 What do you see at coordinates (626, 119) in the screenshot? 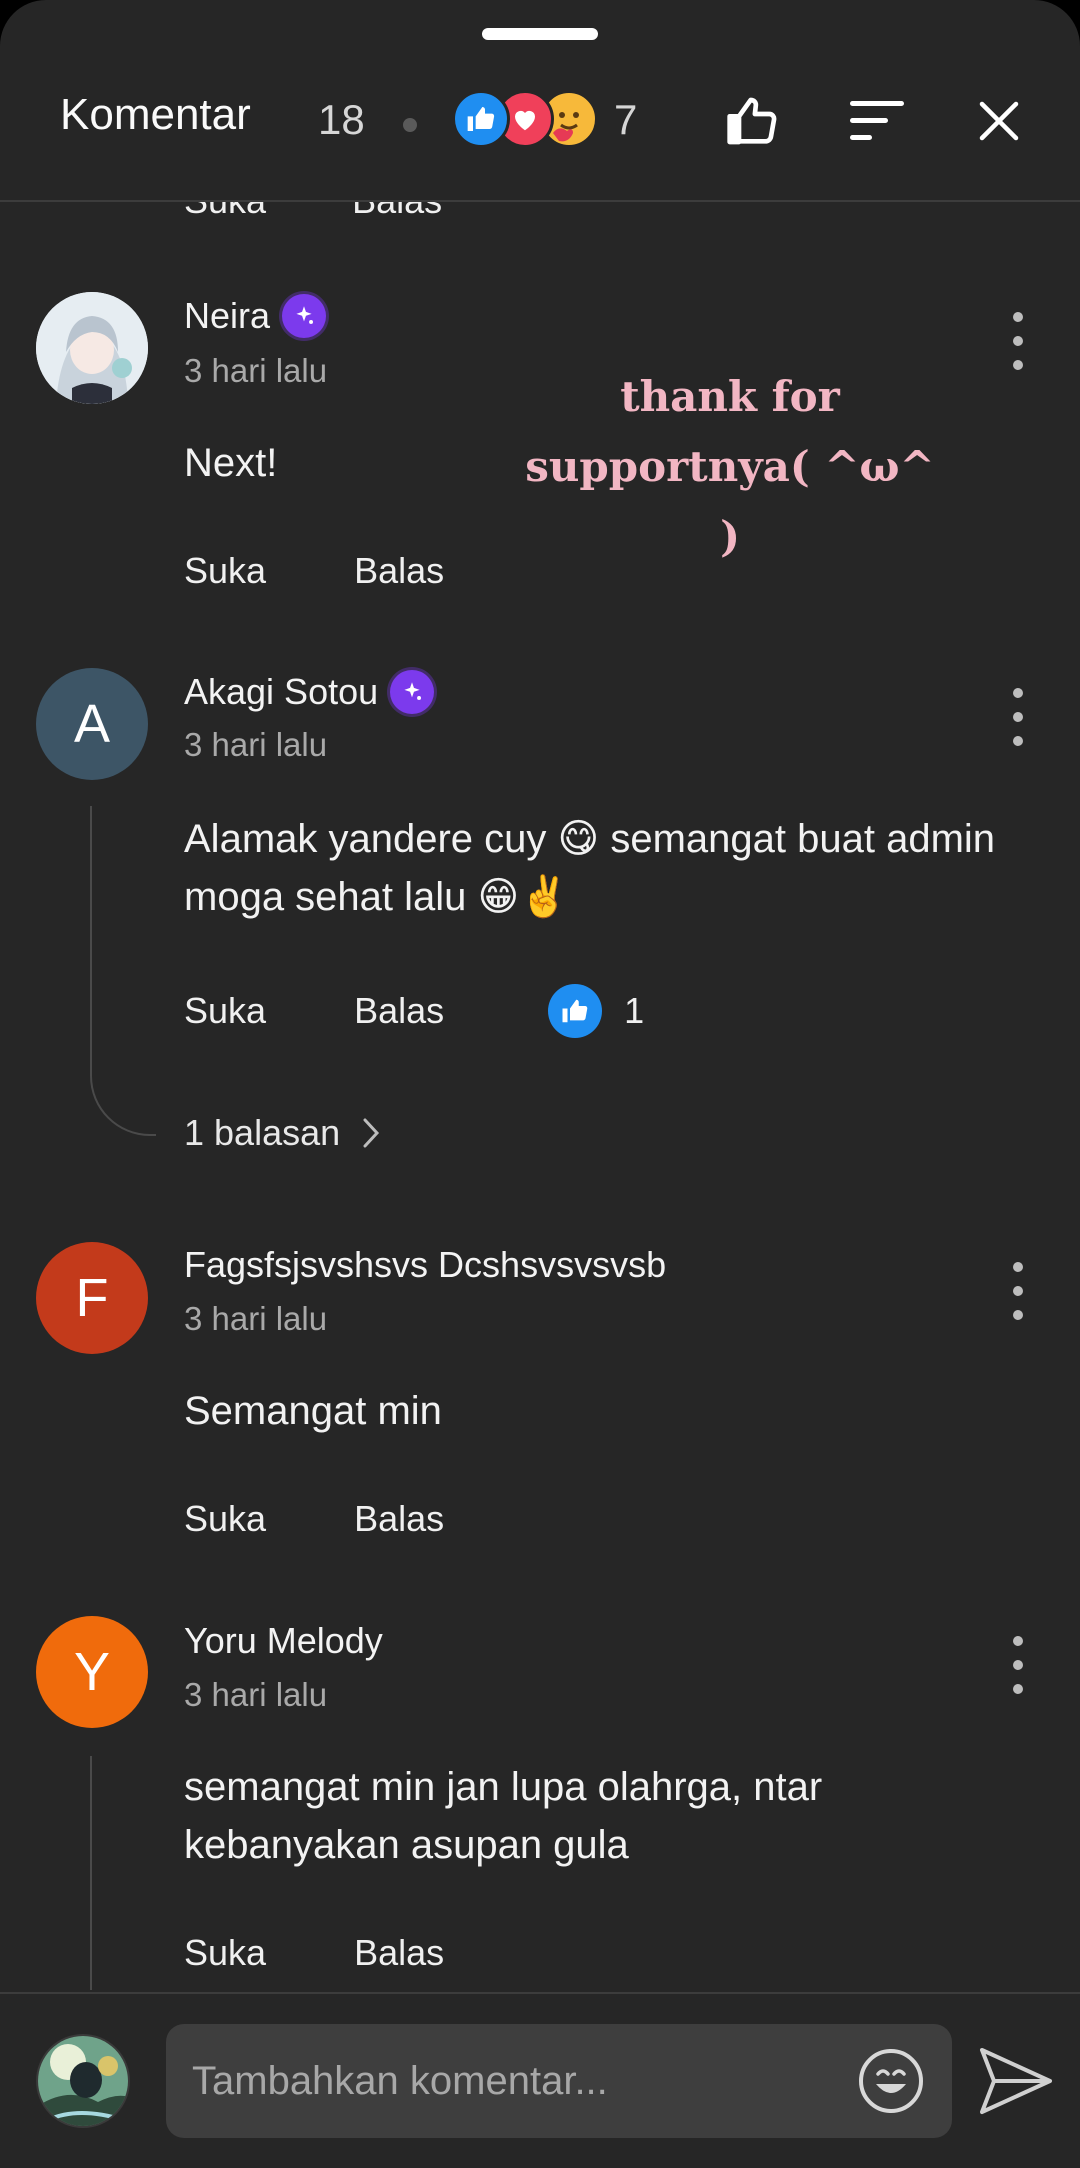
I see `reaction-count: 7` at bounding box center [626, 119].